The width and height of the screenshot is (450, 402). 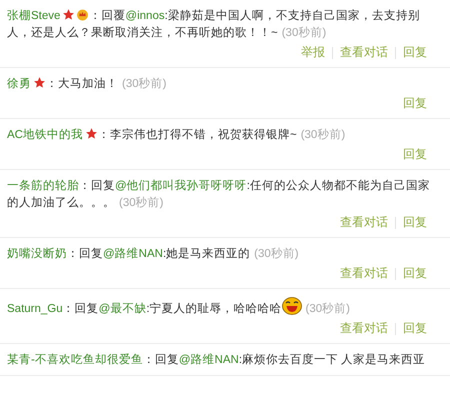 I want to click on comment-text: 某青-不喜欢吃鱼却很爱鱼：回复@路维NAN:麻烦你去百度一下 人家是马来西亚, so click(x=216, y=360).